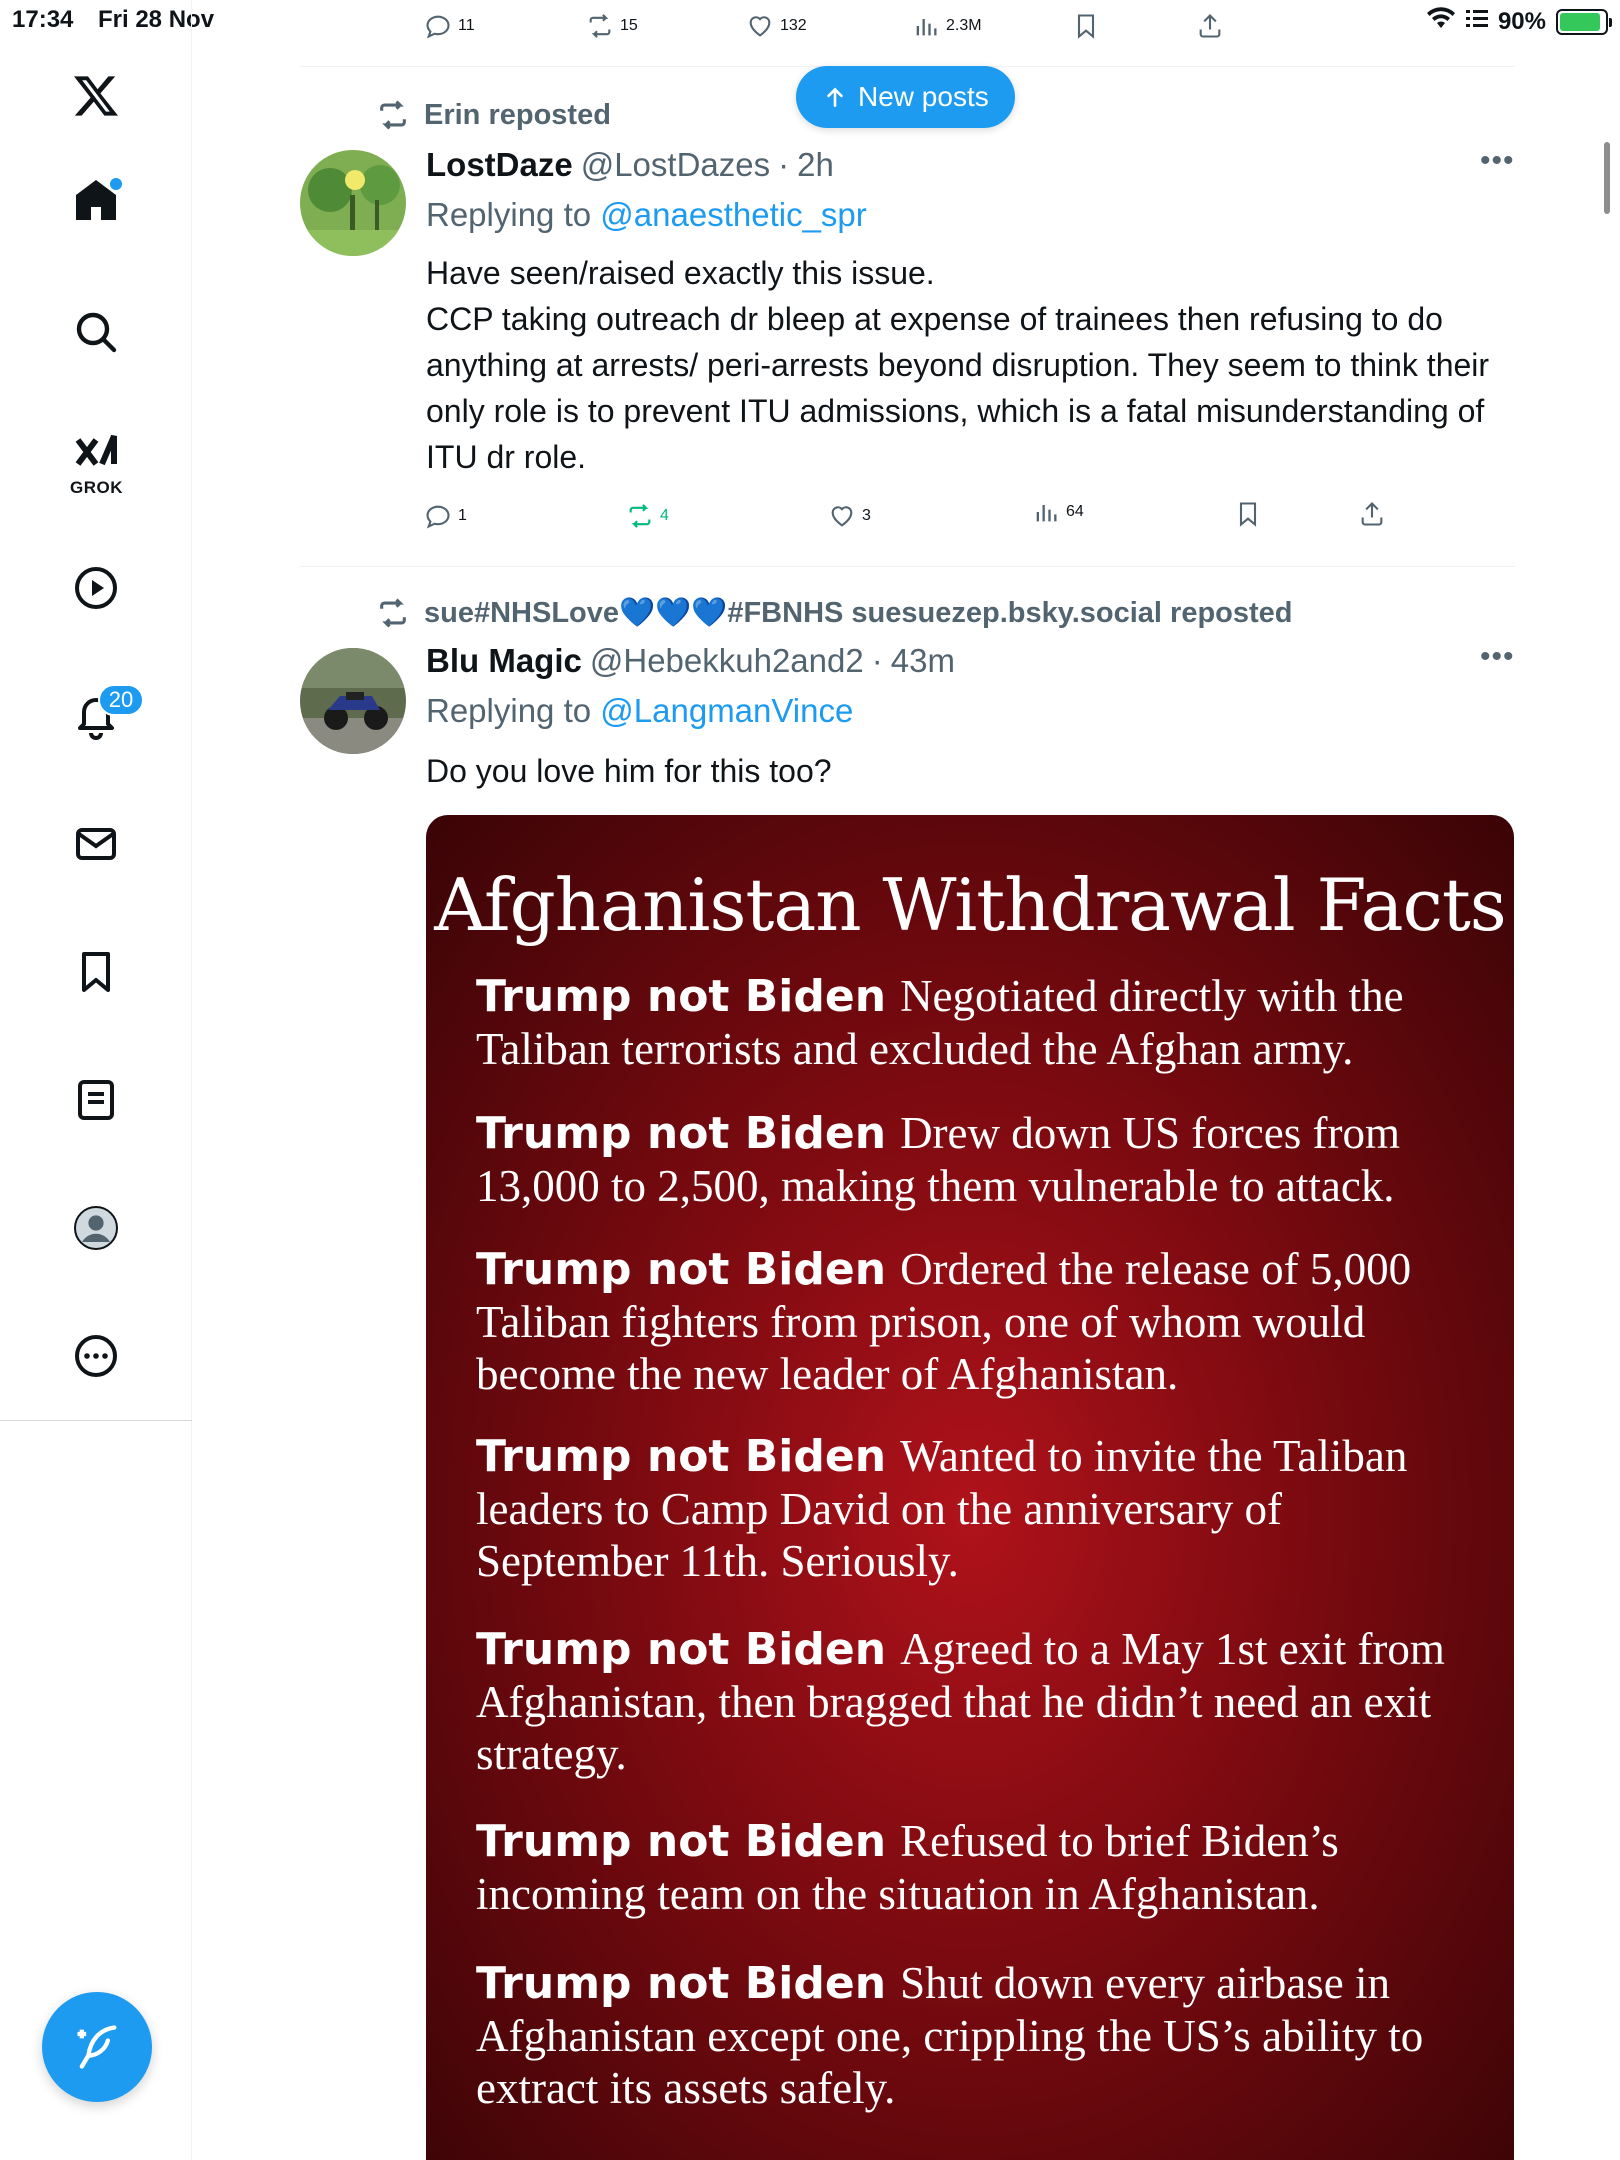  What do you see at coordinates (629, 771) in the screenshot?
I see `tweet-text: Do you love him for this too?` at bounding box center [629, 771].